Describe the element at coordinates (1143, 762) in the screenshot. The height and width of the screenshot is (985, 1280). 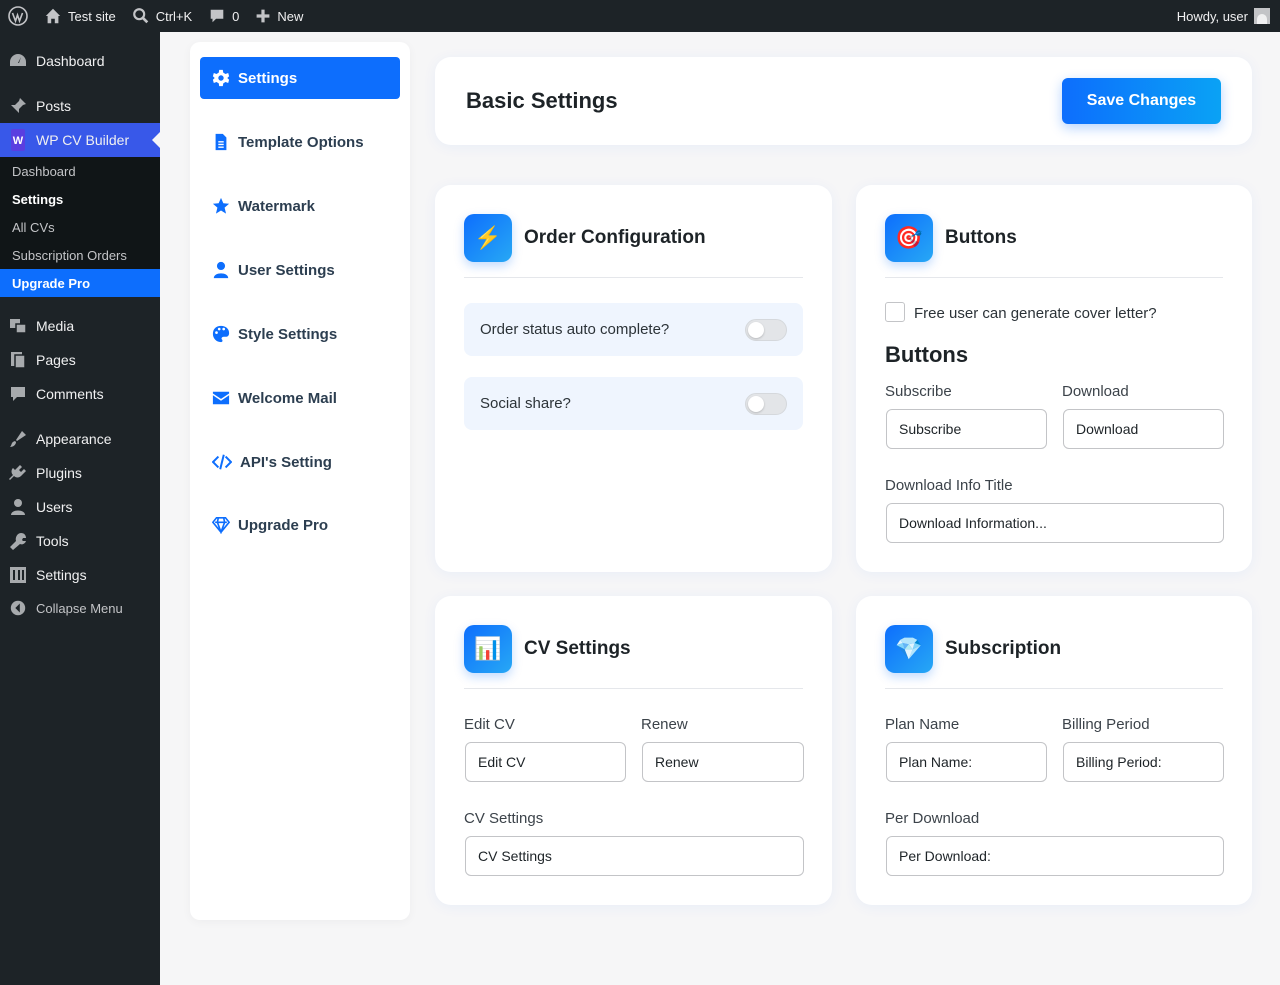
I see `billing-period-input` at that location.